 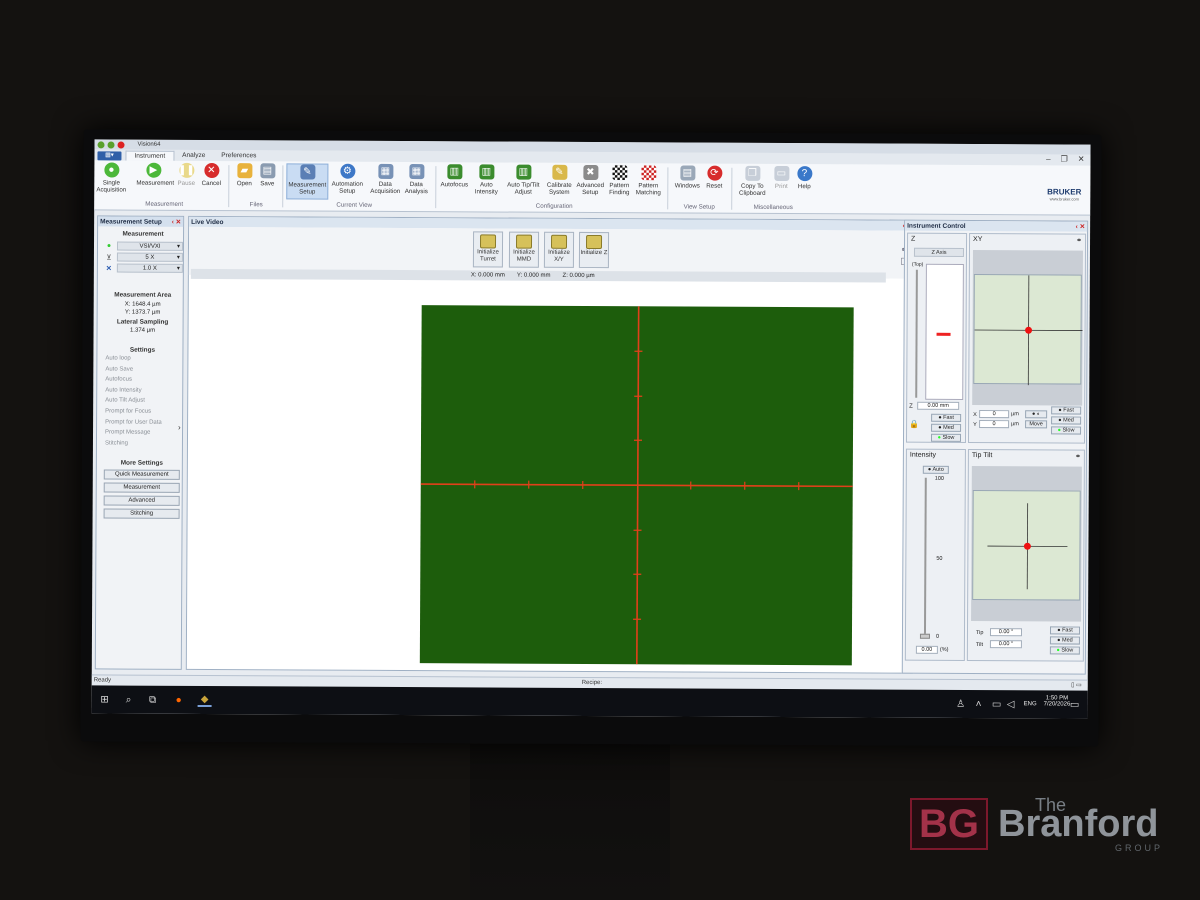 What do you see at coordinates (1064, 199) in the screenshot?
I see `brand-url: www.bruker.com` at bounding box center [1064, 199].